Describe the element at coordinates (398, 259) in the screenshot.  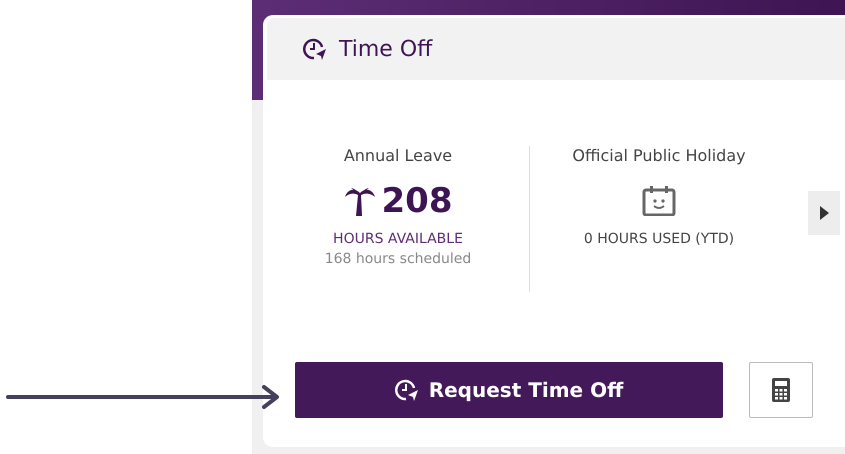
I see `scheduled-note: 168 hours scheduled` at that location.